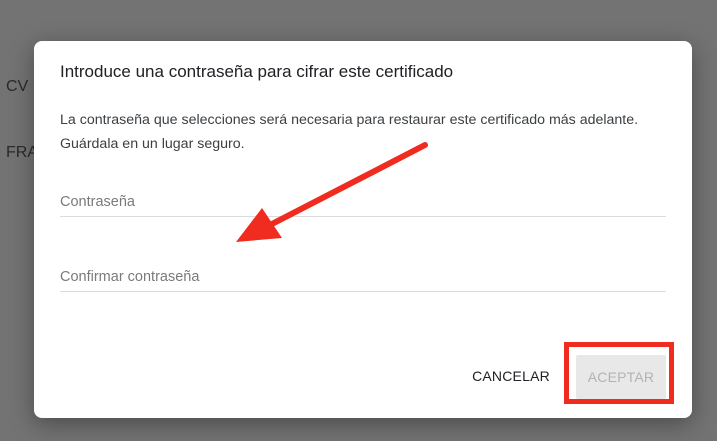  What do you see at coordinates (97, 202) in the screenshot?
I see `password-placeholder: Contraseña` at bounding box center [97, 202].